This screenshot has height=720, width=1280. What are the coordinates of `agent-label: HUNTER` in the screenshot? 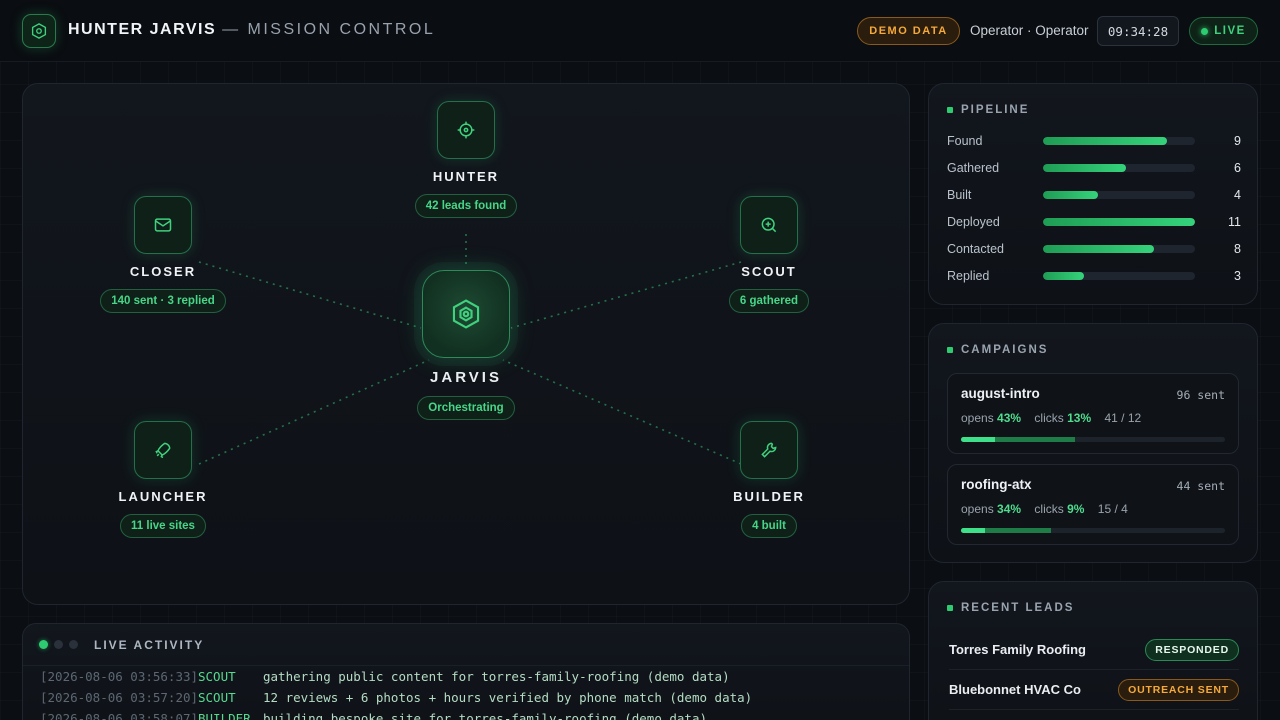 It's located at (466, 176).